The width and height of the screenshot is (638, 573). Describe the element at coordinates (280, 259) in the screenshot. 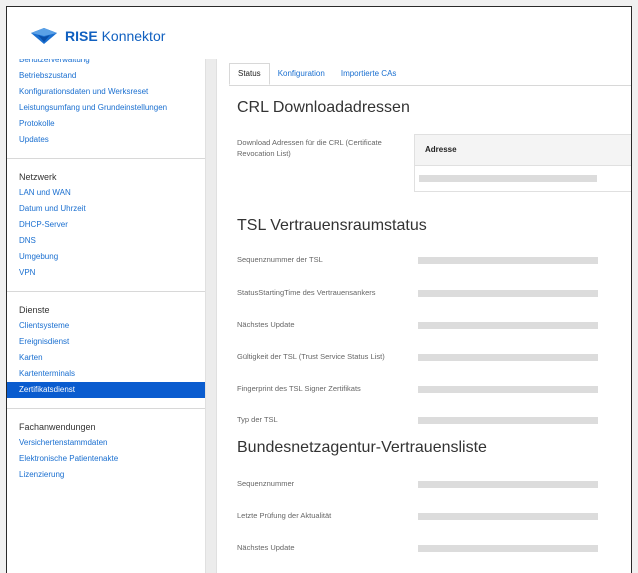

I see `tsl-row-sequenznummer: Sequenznummer der TSL` at that location.